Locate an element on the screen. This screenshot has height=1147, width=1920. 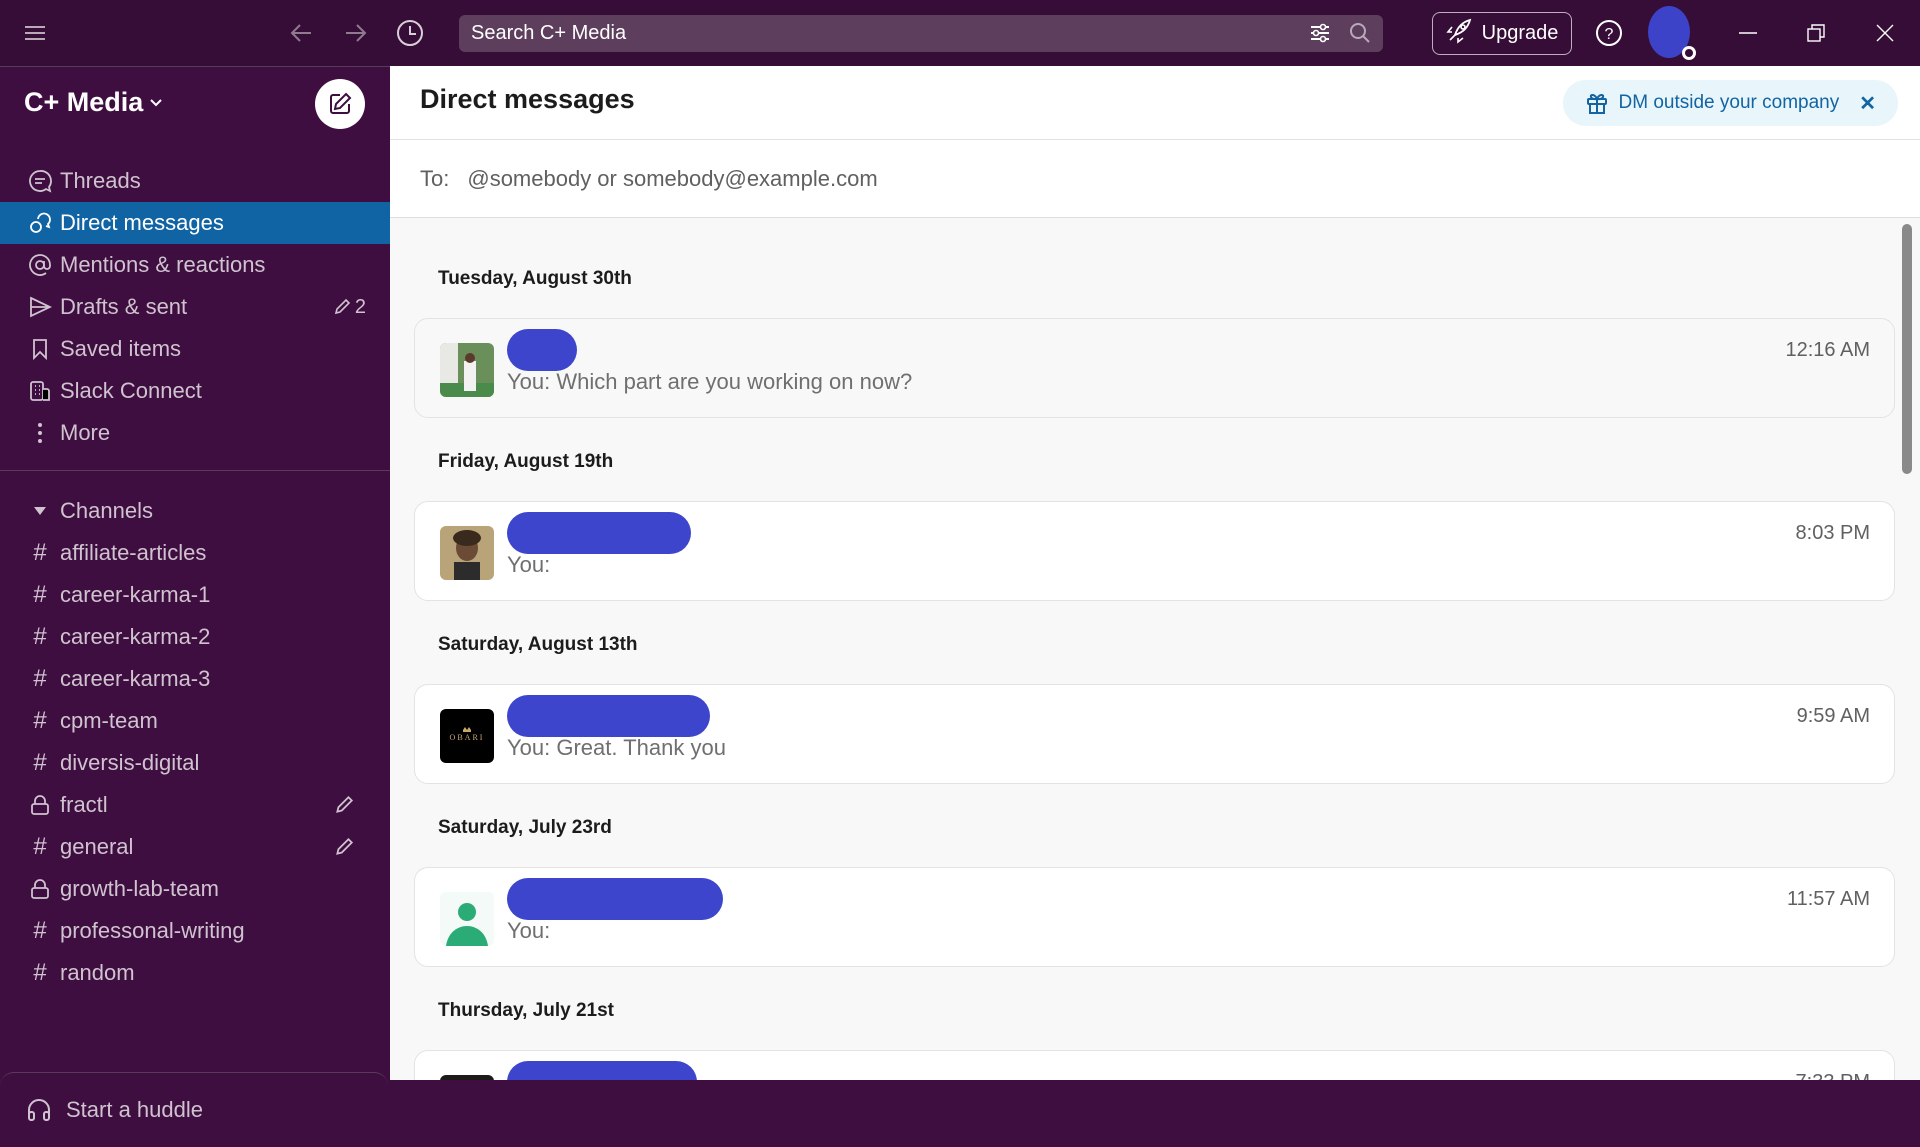
compose-button is located at coordinates (340, 104).